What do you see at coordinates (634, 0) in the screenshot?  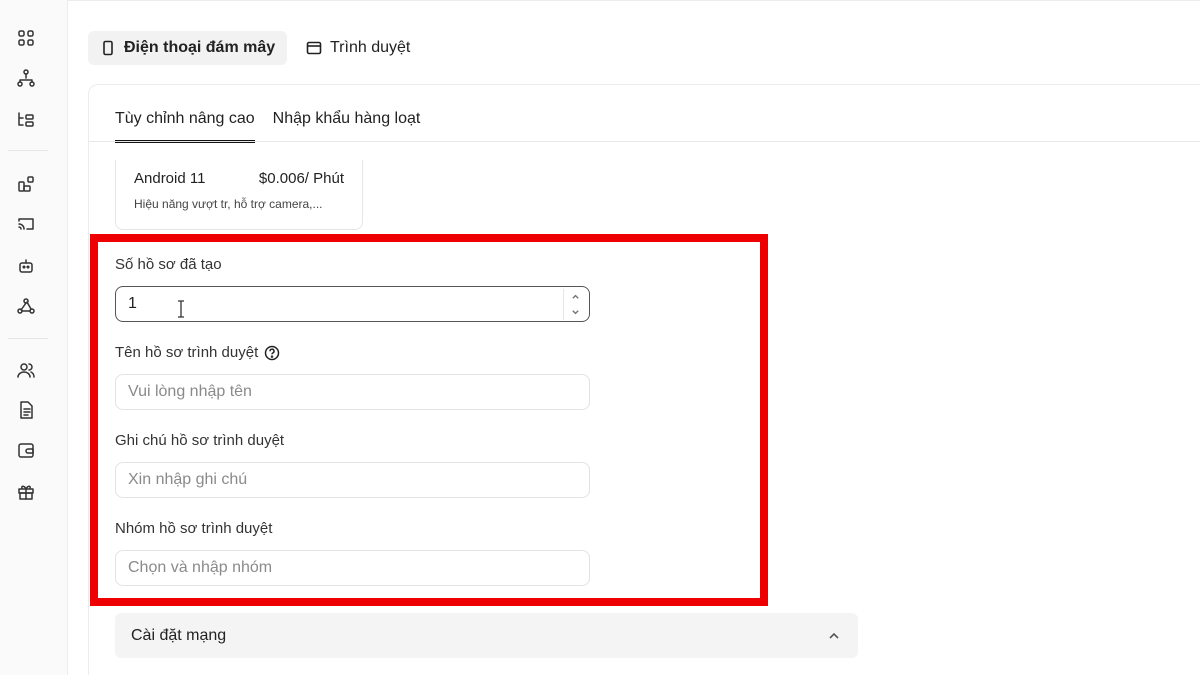 I see `top-border` at bounding box center [634, 0].